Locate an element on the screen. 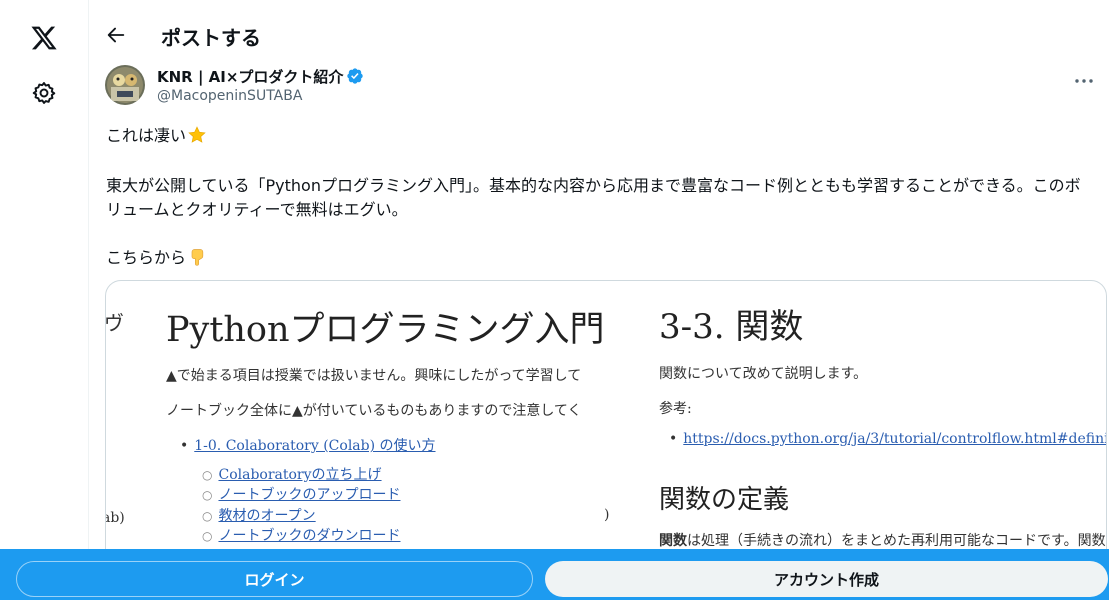 This screenshot has width=1109, height=600. gear-icon is located at coordinates (44, 93).